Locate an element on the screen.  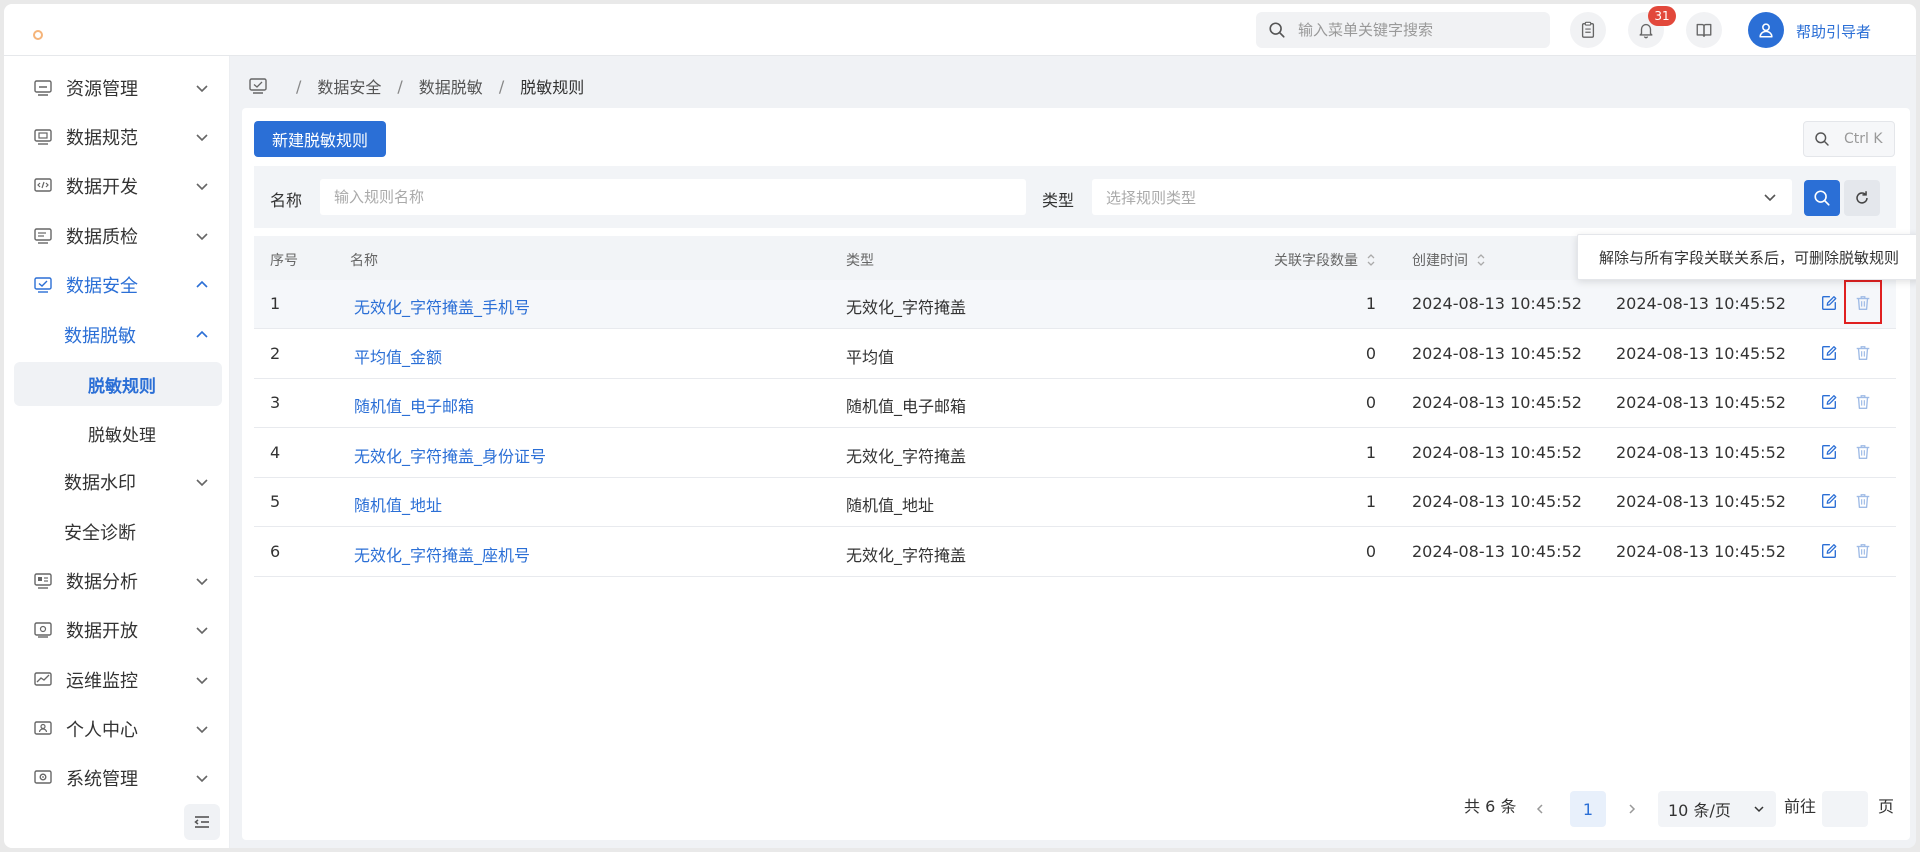
sidebar-item-masking-rules: 脱敏规则 is located at coordinates (118, 384).